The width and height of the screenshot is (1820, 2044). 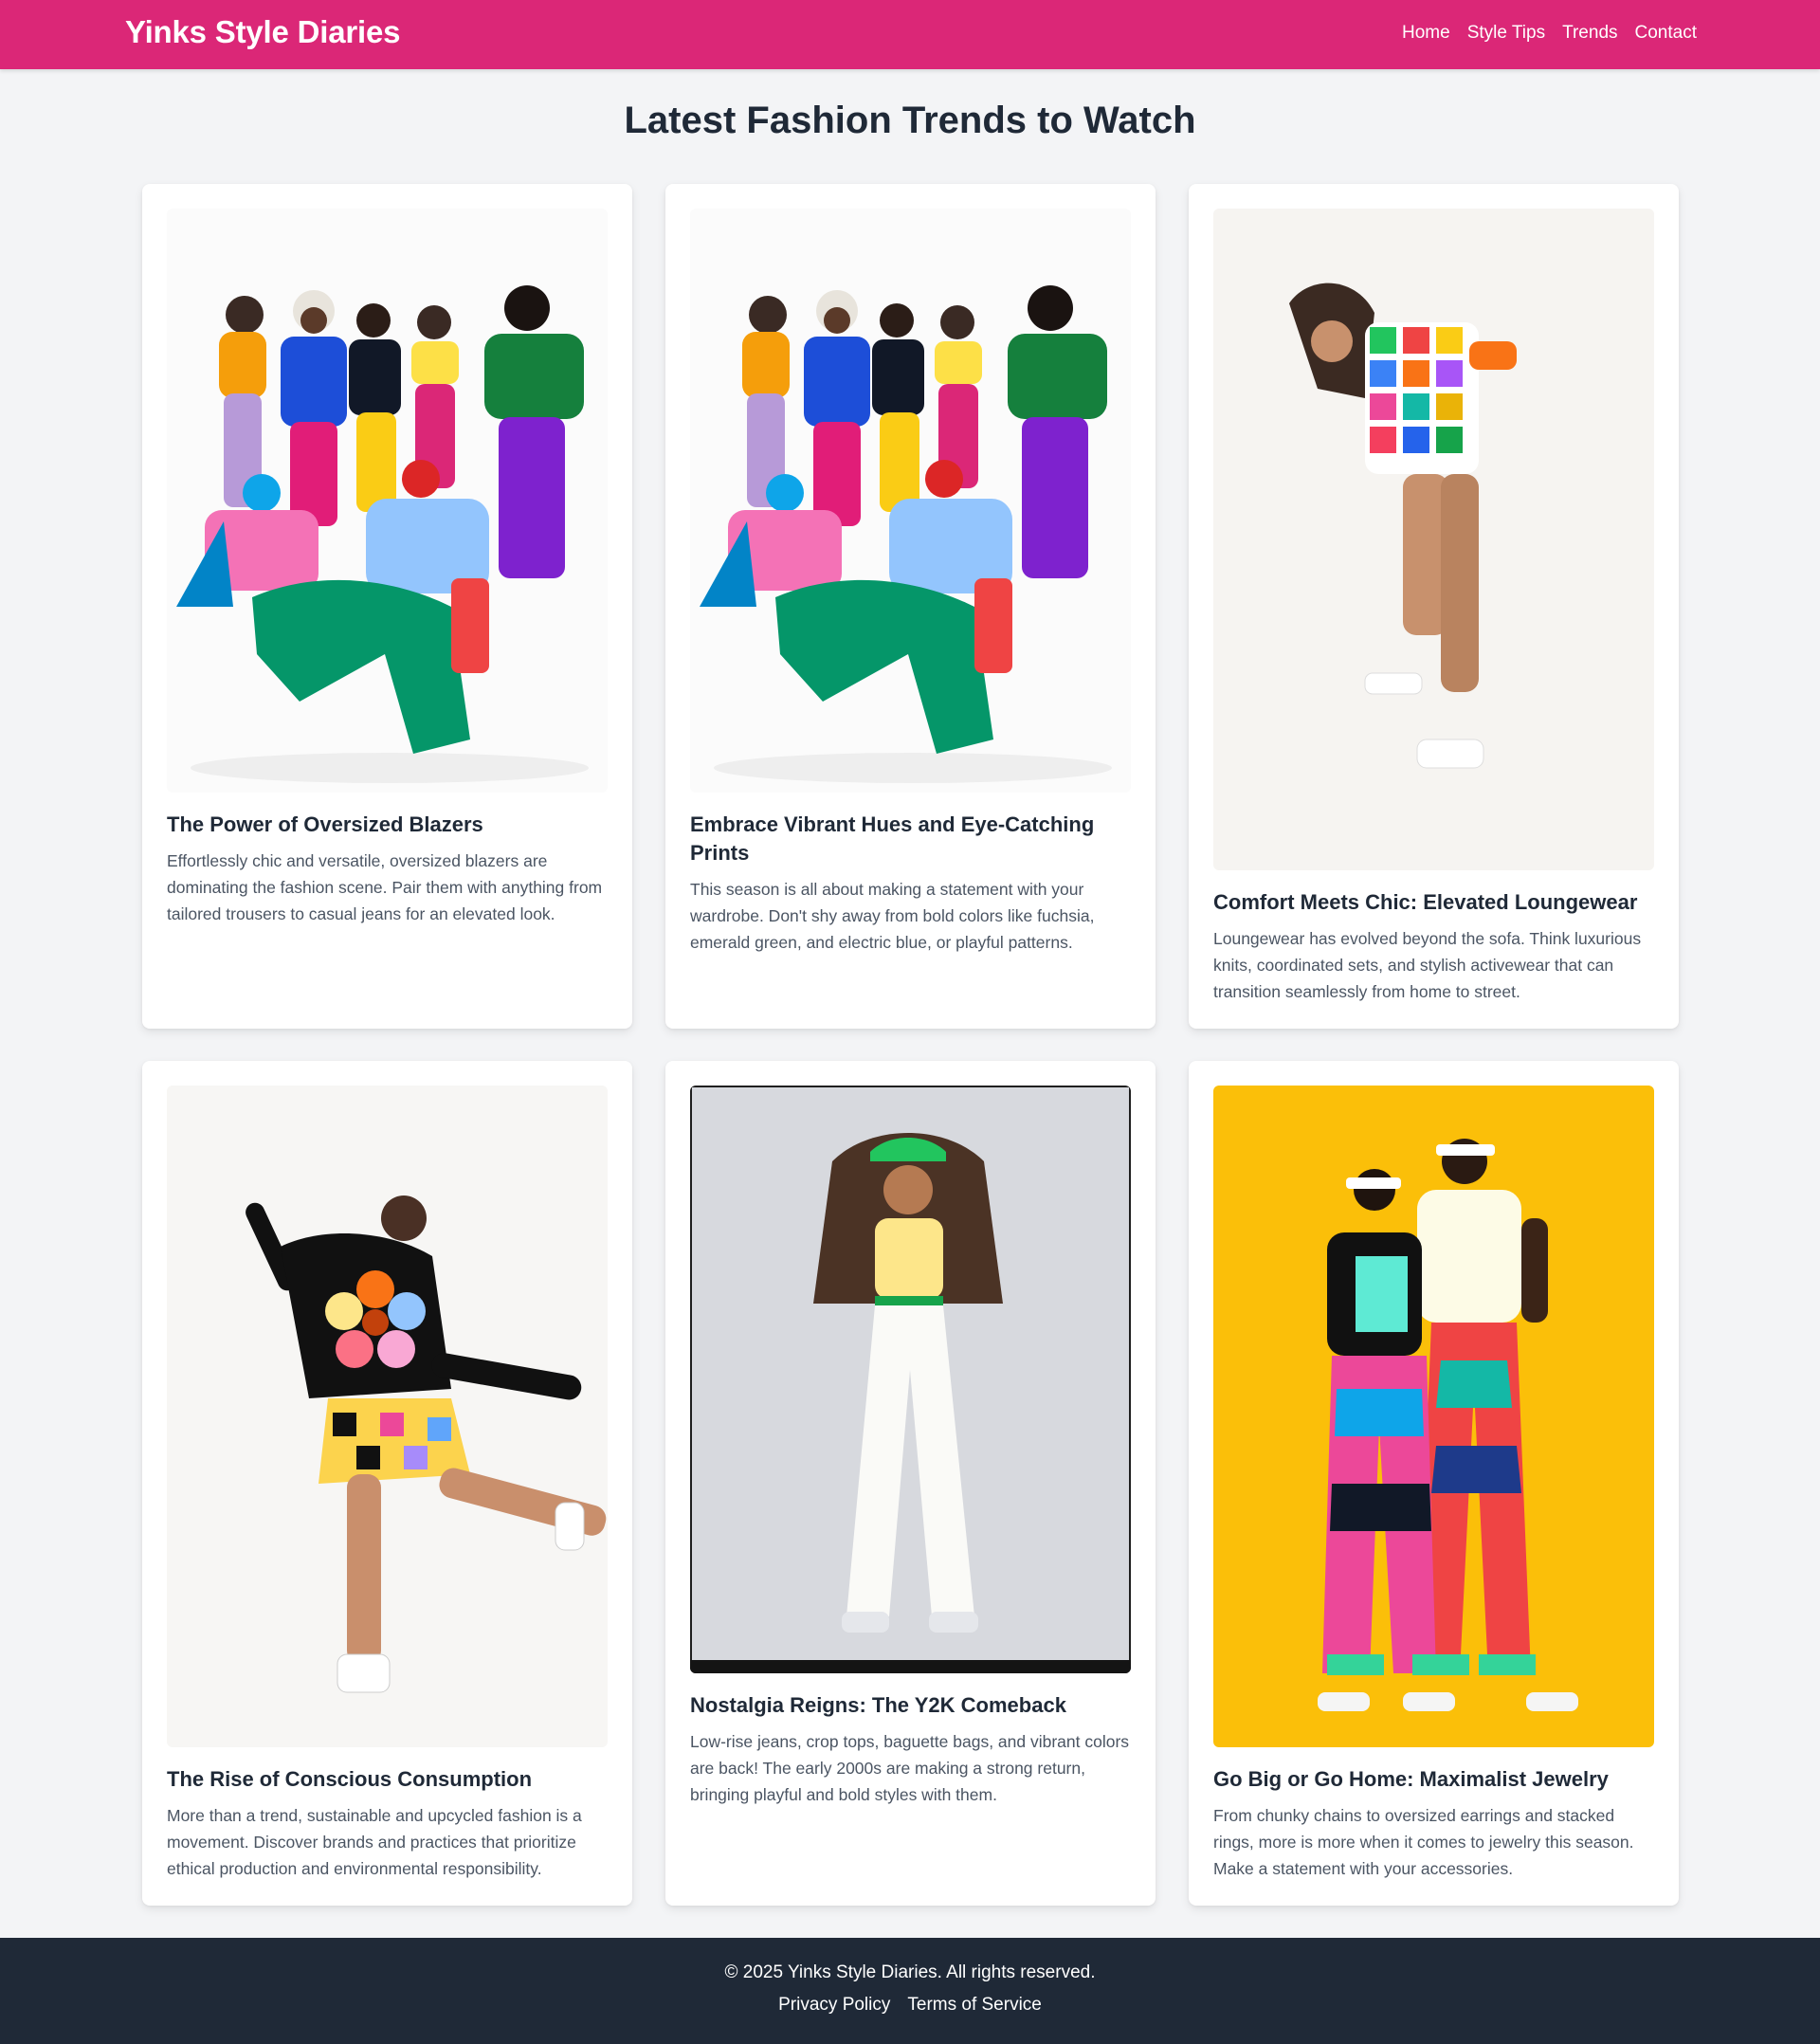 I want to click on nav-style-tips-link: Style Tips, so click(x=1506, y=33).